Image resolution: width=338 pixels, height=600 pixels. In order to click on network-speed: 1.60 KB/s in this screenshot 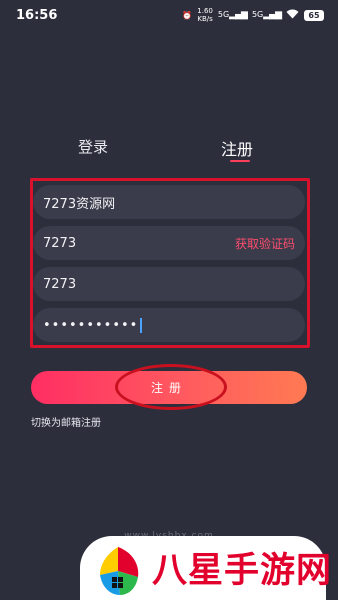, I will do `click(205, 15)`.